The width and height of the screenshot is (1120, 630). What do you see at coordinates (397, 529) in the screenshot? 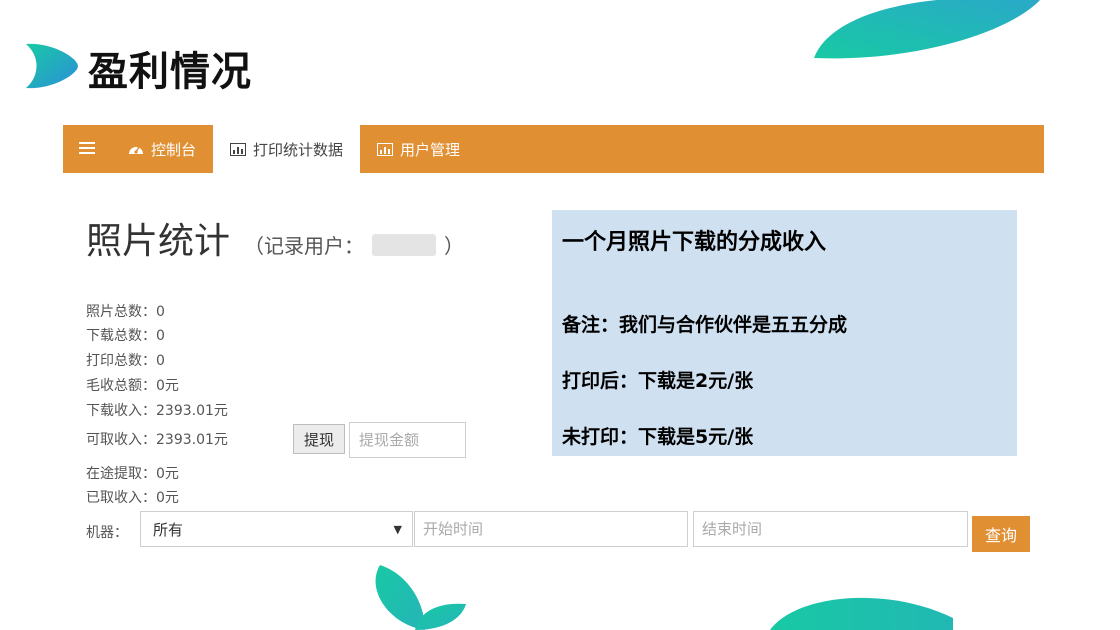
I see `caret-down-icon: ▼` at bounding box center [397, 529].